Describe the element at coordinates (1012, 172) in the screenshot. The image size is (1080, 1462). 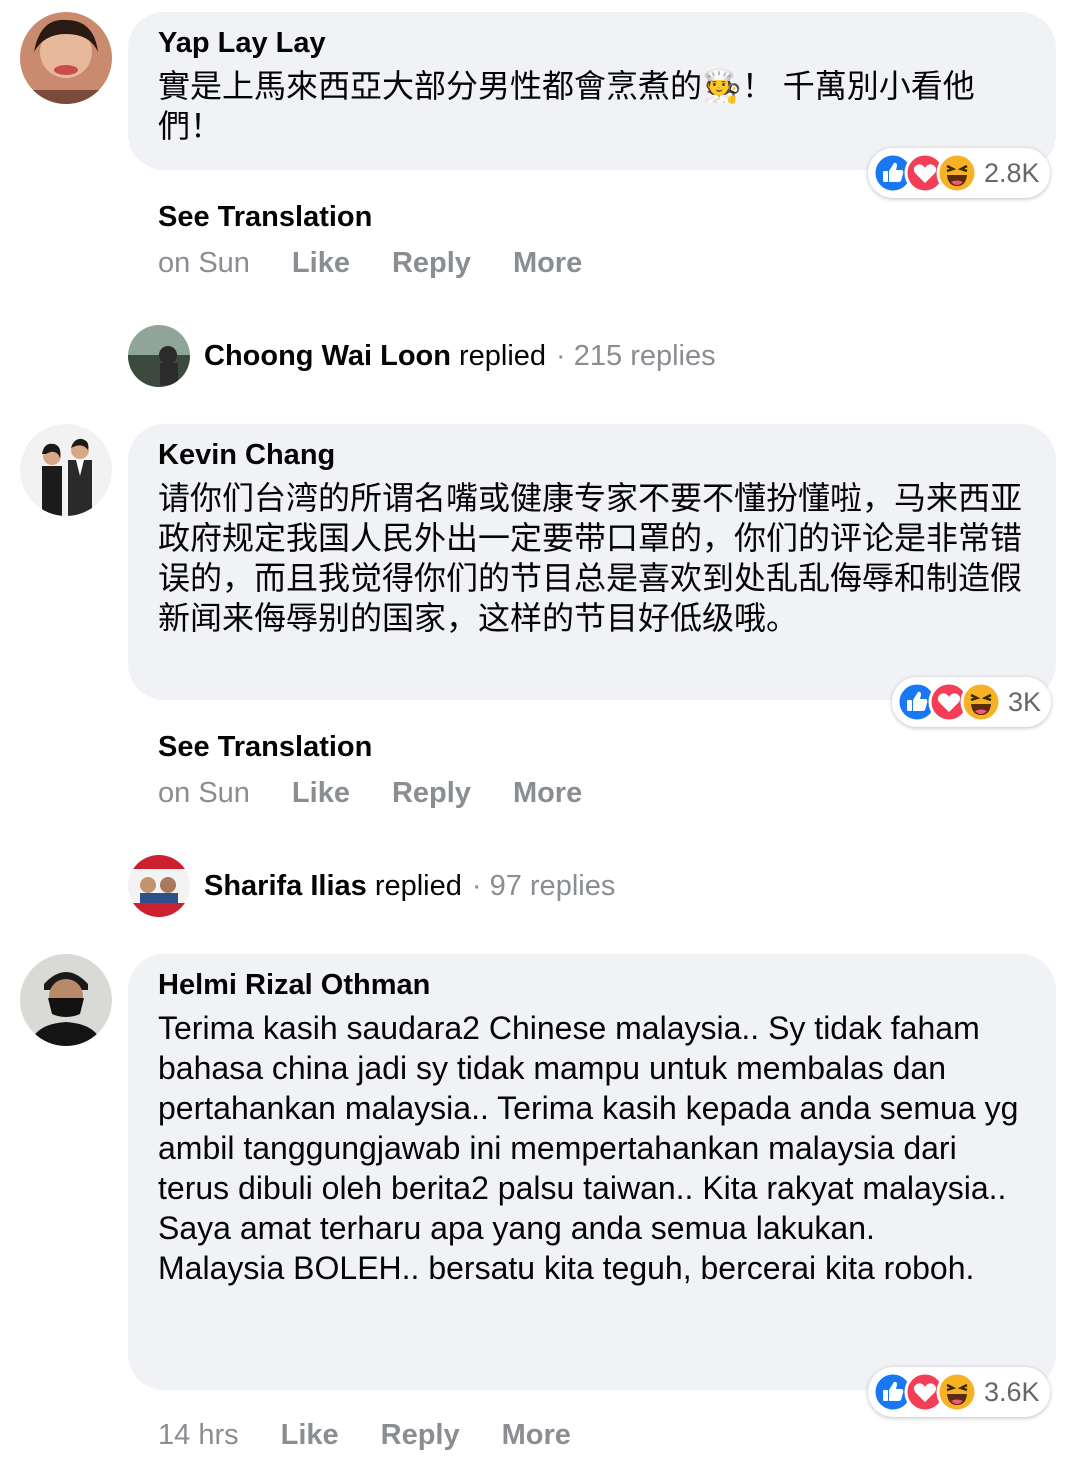
I see `reaction-count: 2.8K` at that location.